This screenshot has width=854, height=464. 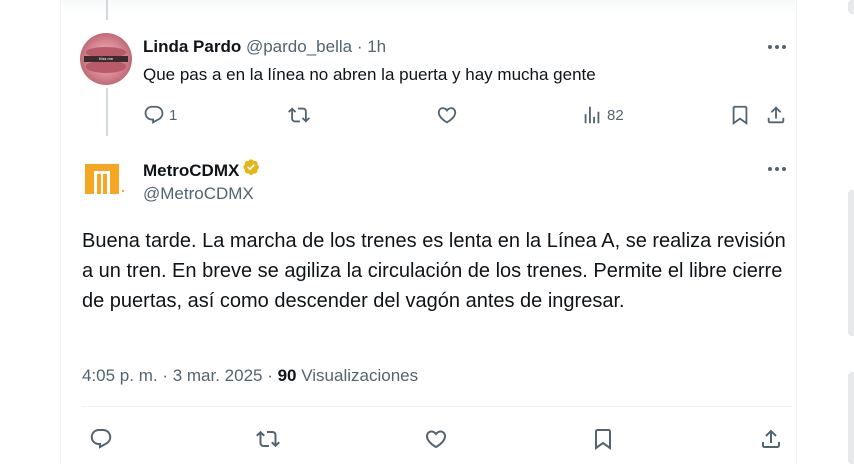 What do you see at coordinates (357, 375) in the screenshot?
I see `views-label: Visualizaciones` at bounding box center [357, 375].